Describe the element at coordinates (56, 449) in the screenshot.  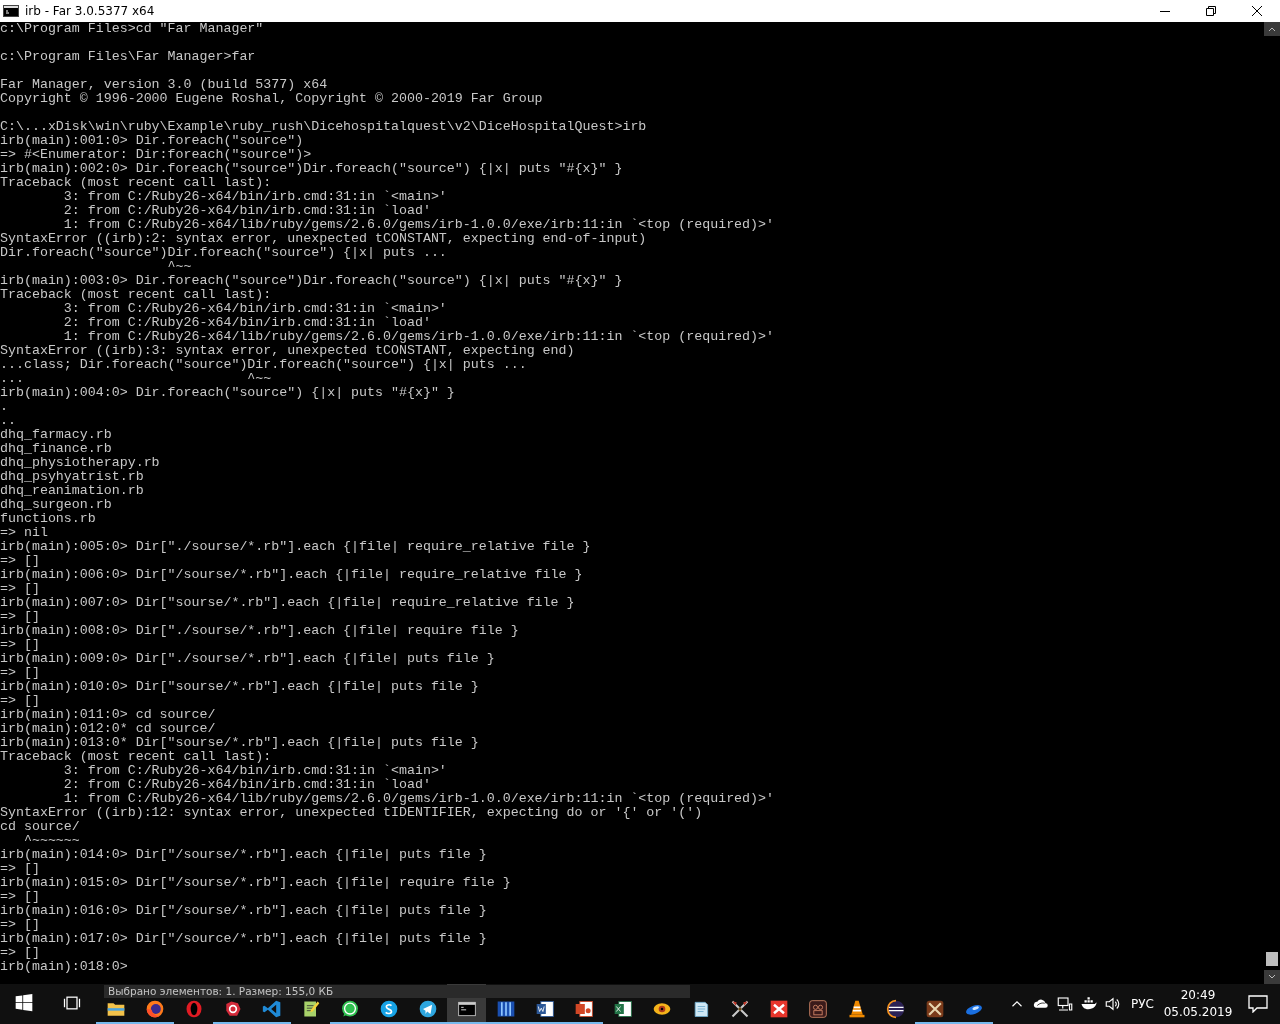
I see `console-line: dhq_finance.rb` at that location.